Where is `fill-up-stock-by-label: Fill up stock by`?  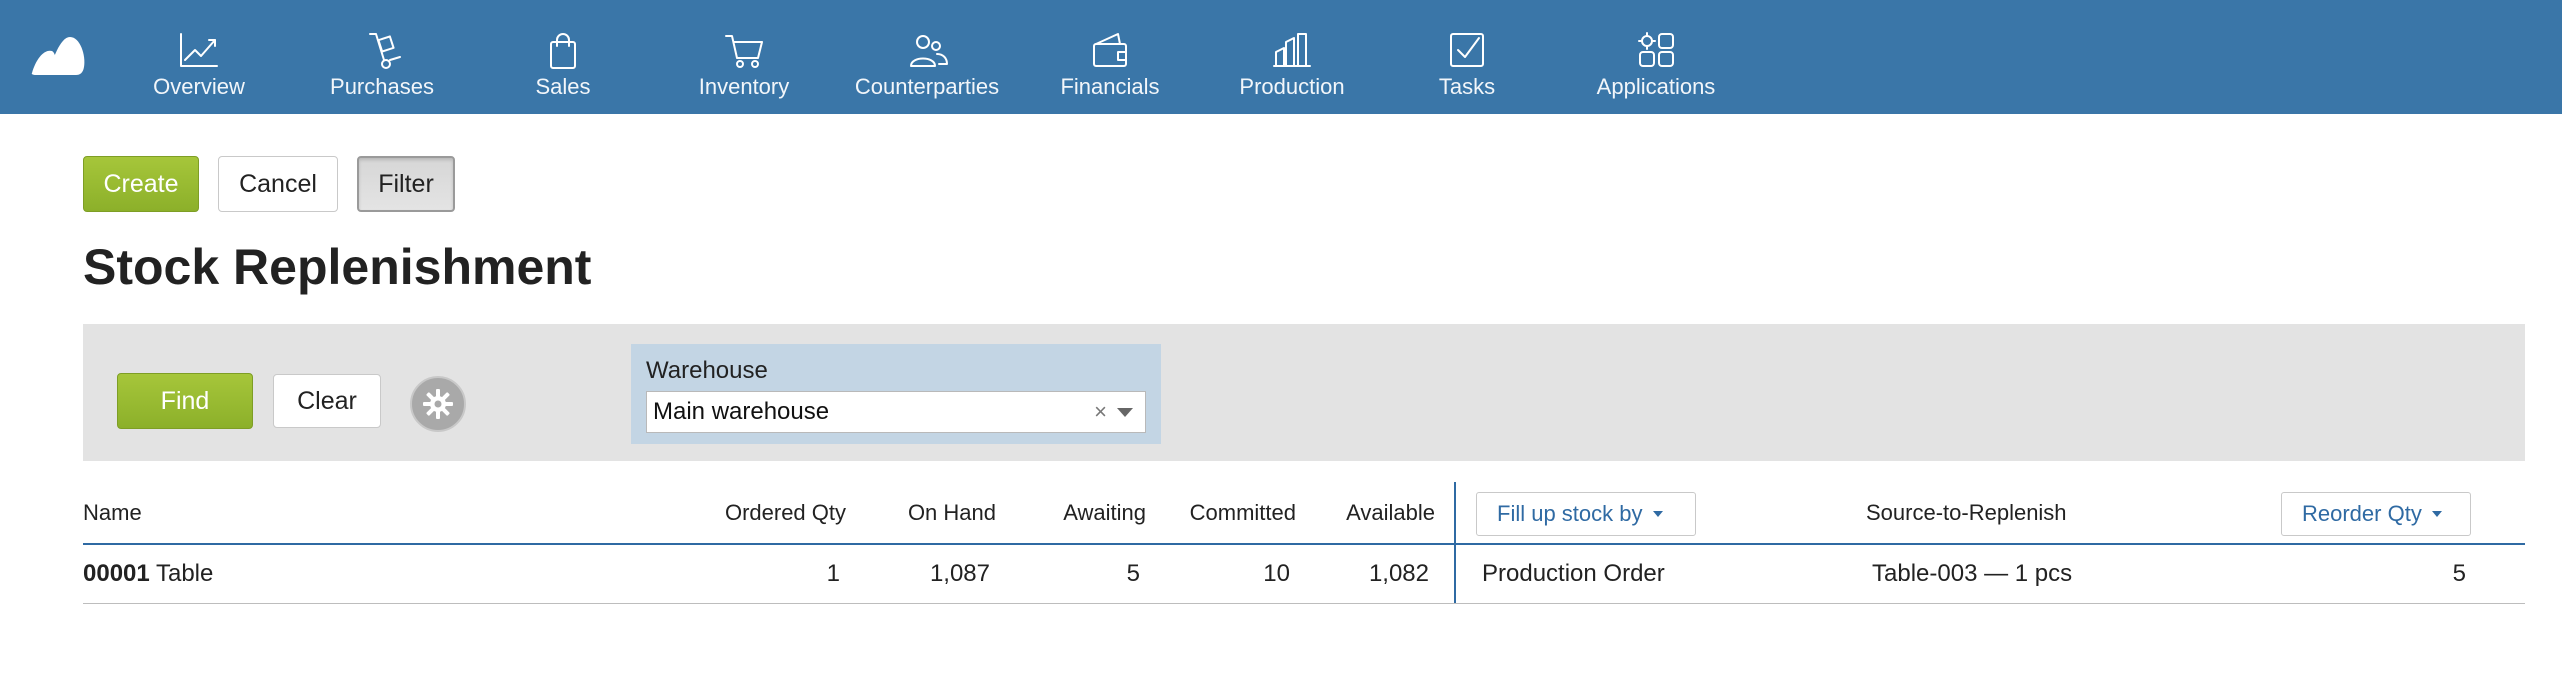
fill-up-stock-by-label: Fill up stock by is located at coordinates (1570, 513).